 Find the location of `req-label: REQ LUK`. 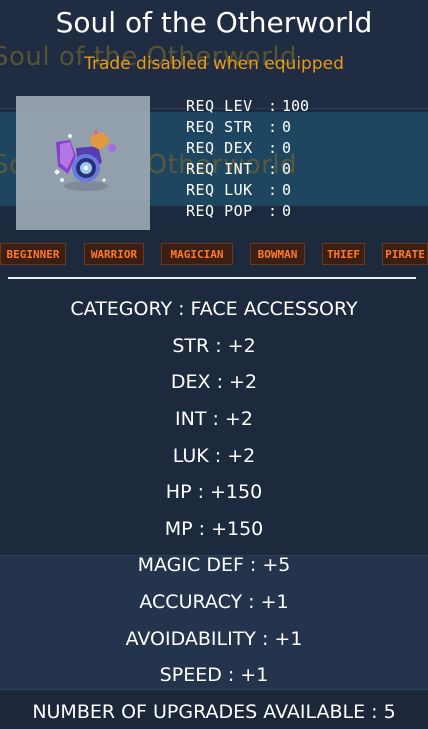

req-label: REQ LUK is located at coordinates (219, 189).